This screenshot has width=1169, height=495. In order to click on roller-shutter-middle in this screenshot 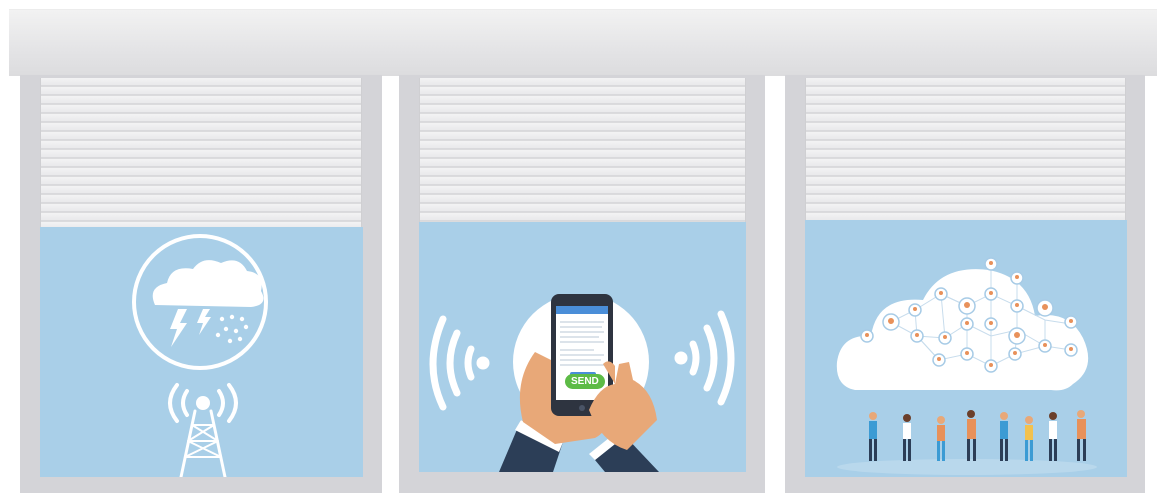, I will do `click(582, 150)`.